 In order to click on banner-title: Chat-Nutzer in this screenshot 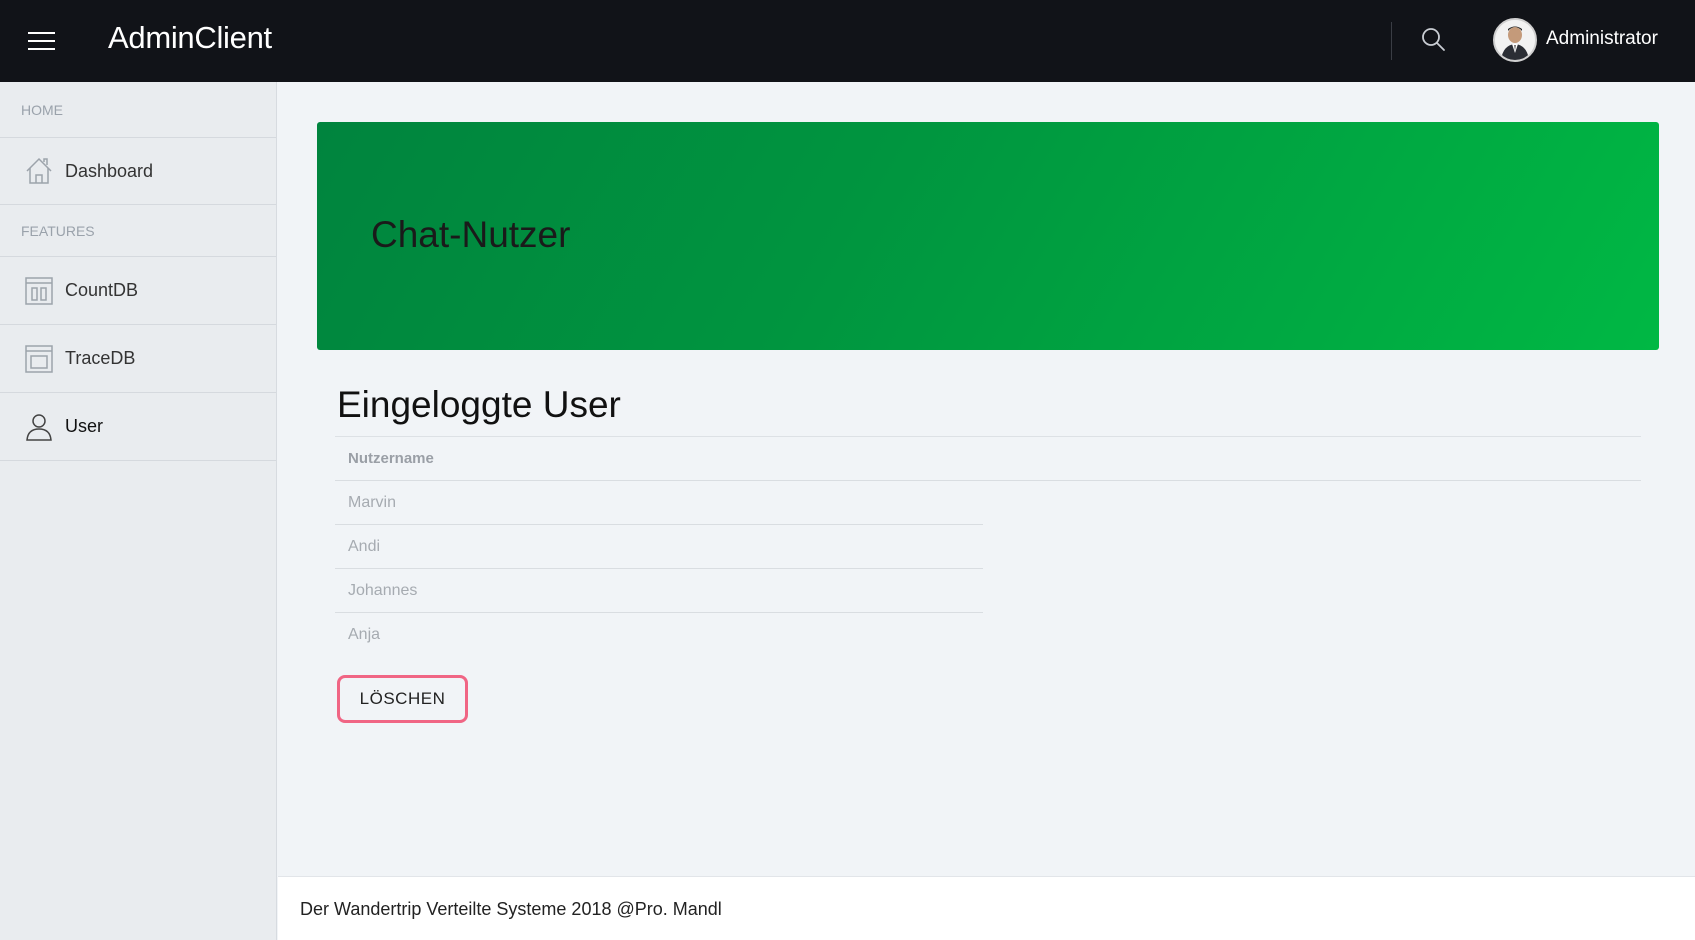, I will do `click(471, 234)`.